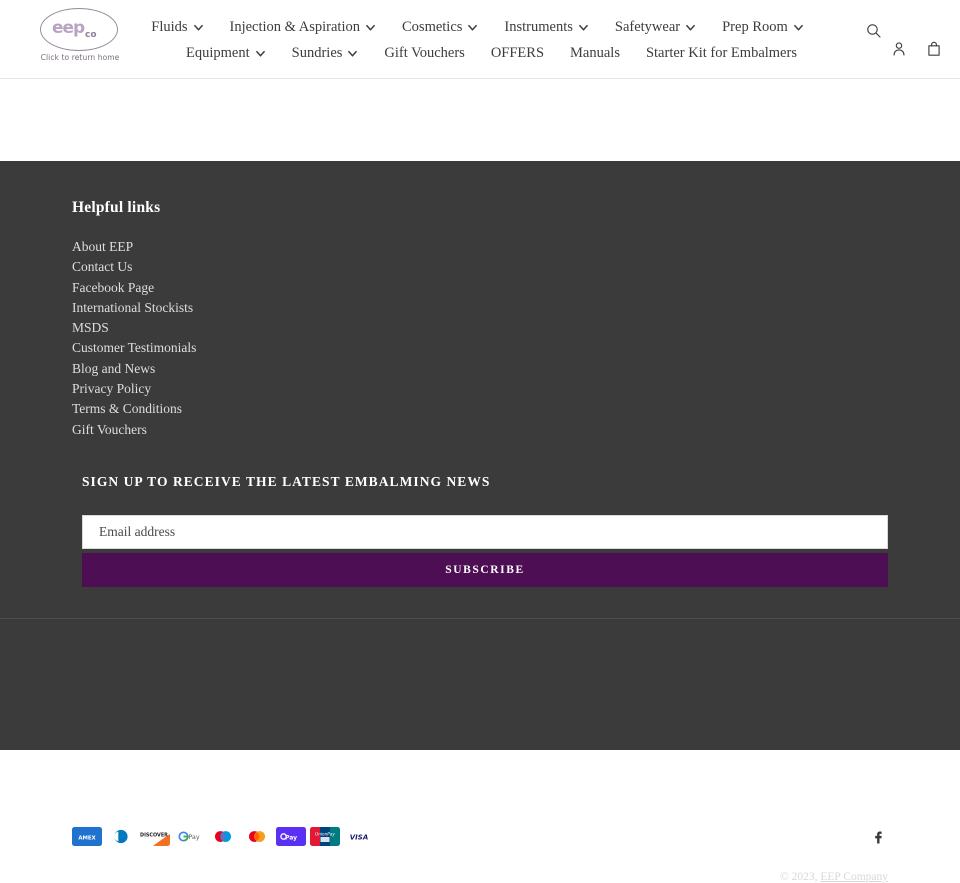 This screenshot has height=883, width=960. What do you see at coordinates (480, 430) in the screenshot?
I see `list-item: Gift Vouchers` at bounding box center [480, 430].